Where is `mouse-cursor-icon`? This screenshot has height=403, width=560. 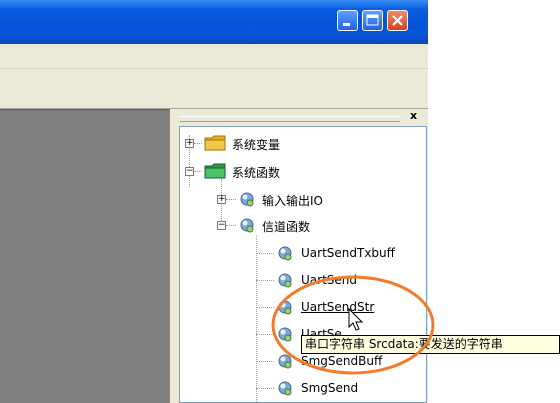
mouse-cursor-icon is located at coordinates (356, 319).